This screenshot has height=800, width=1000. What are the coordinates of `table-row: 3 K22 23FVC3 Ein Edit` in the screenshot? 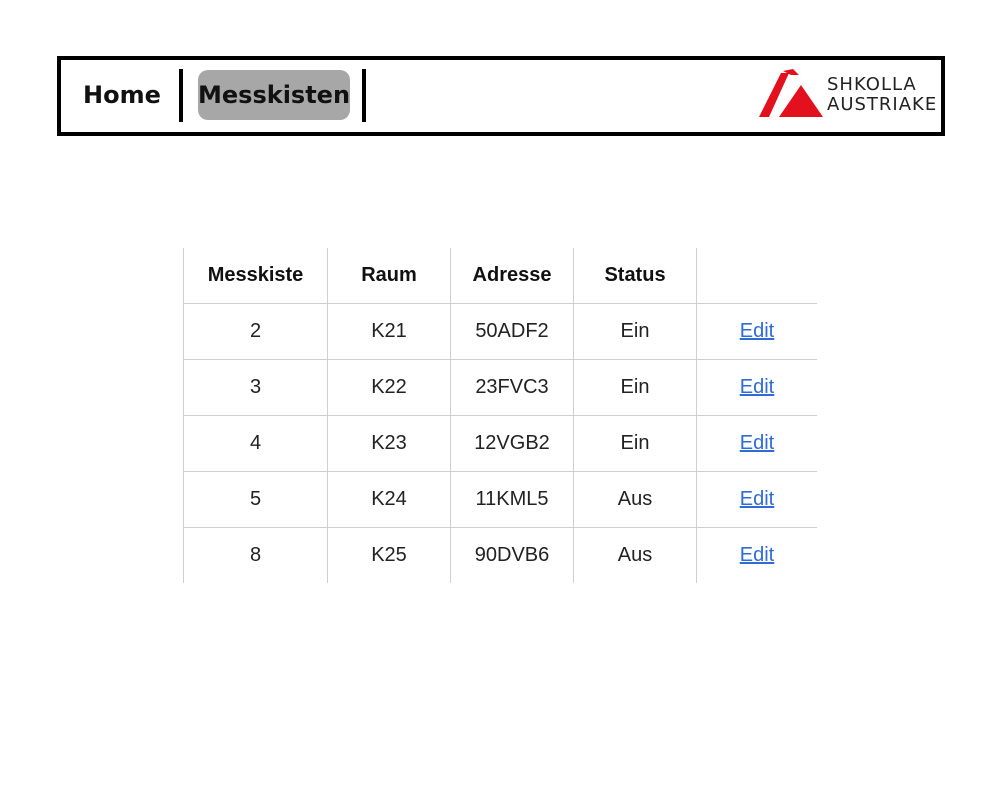 It's located at (500, 387).